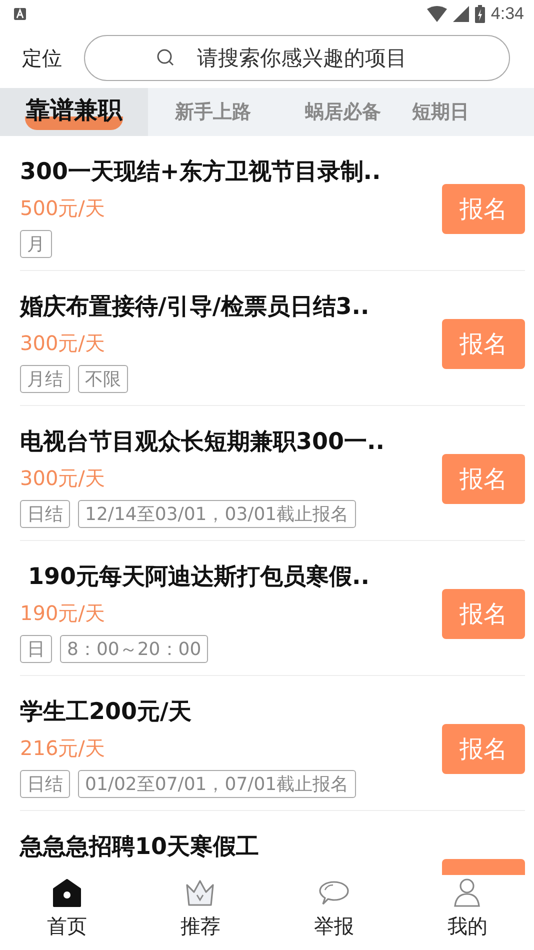 The image size is (534, 950). What do you see at coordinates (231, 441) in the screenshot?
I see `job-title: 电视台节目观众长短期兼职300一..` at bounding box center [231, 441].